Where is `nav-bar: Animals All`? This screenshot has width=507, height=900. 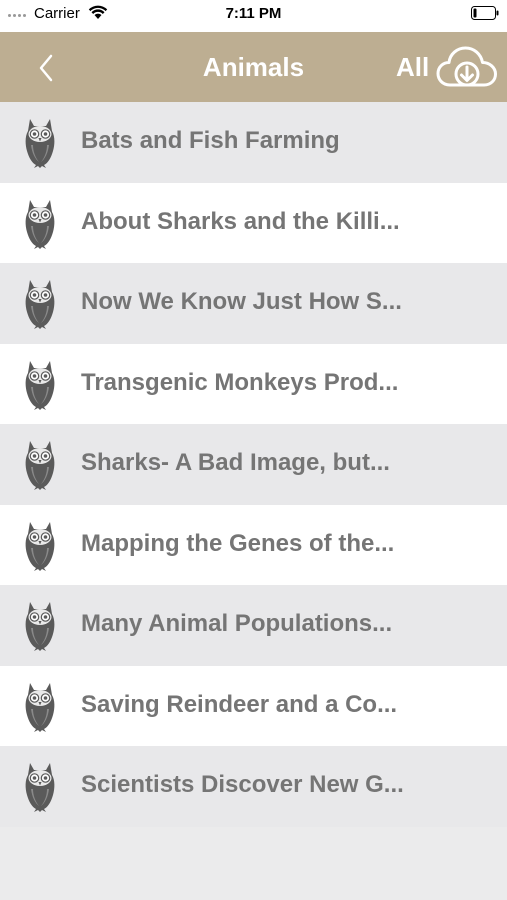
nav-bar: Animals All is located at coordinates (253, 67).